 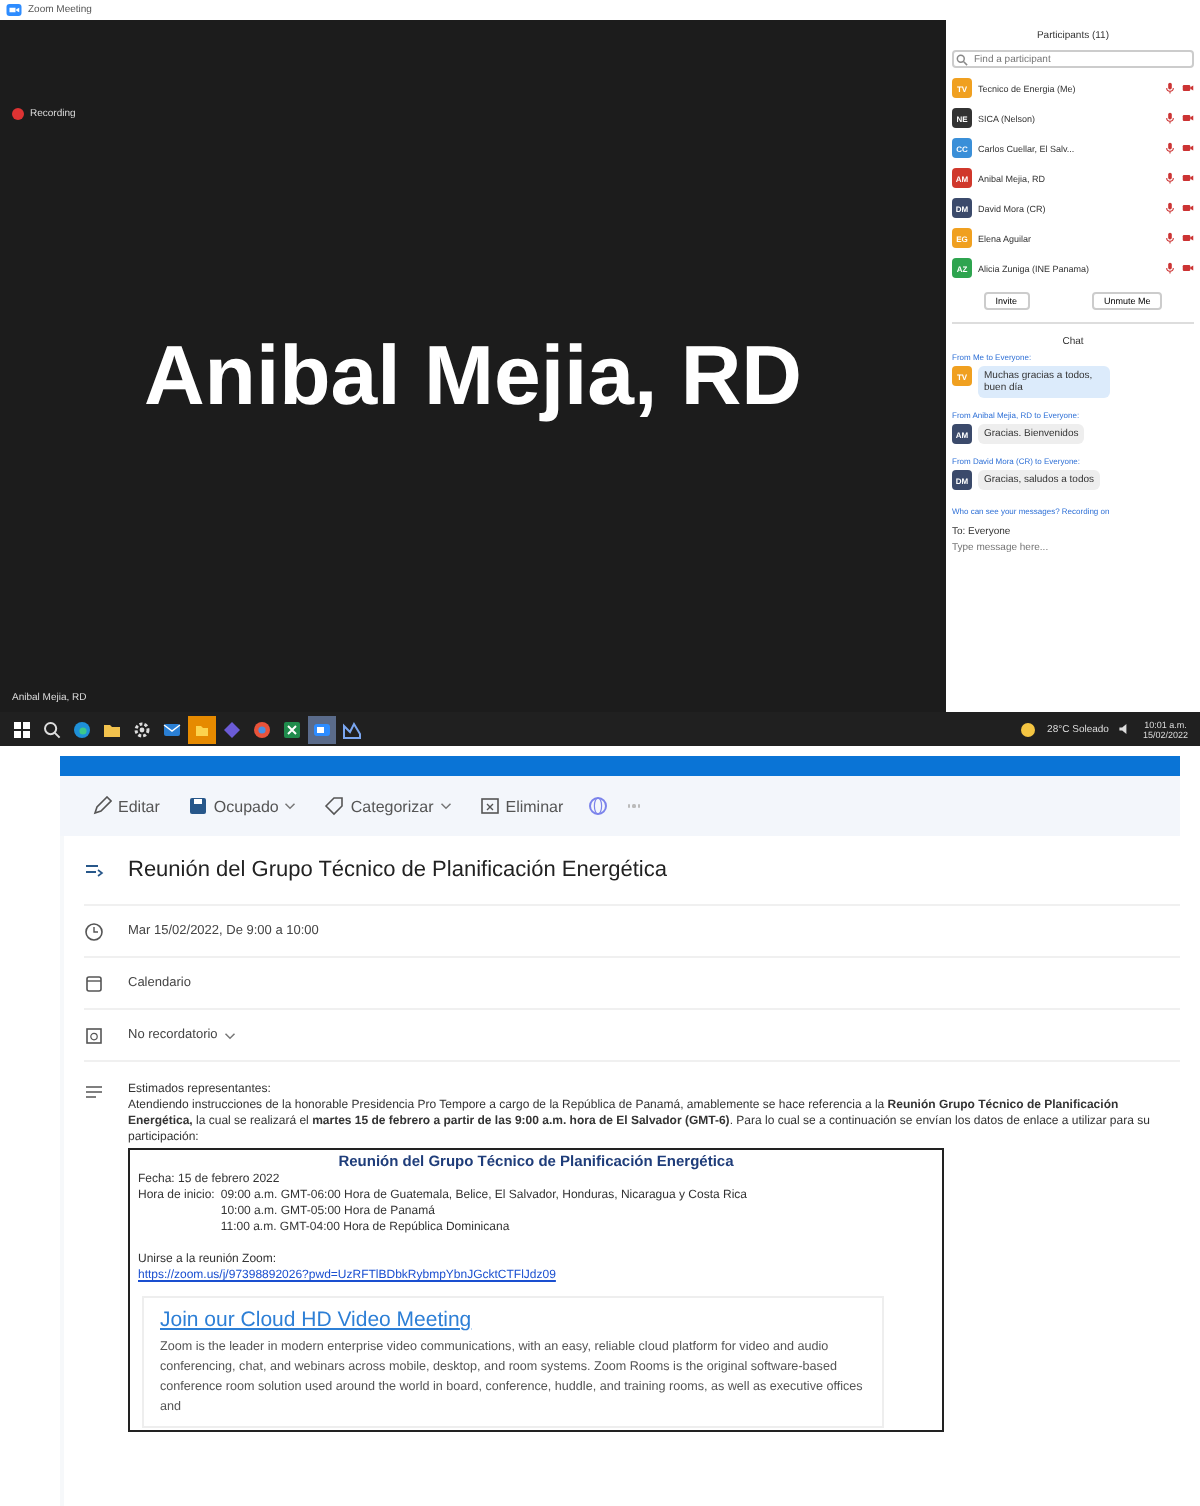 What do you see at coordinates (94, 1092) in the screenshot?
I see `notes-icon` at bounding box center [94, 1092].